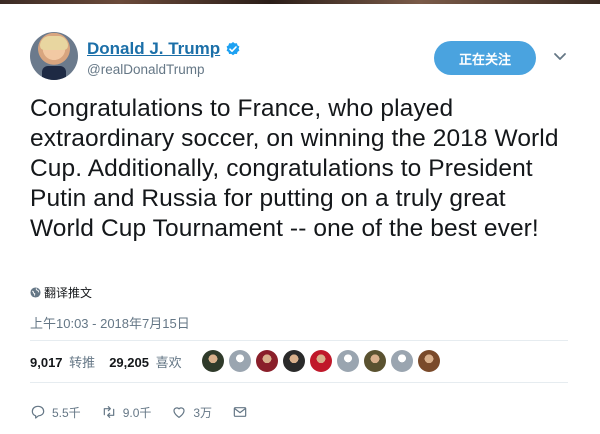 The width and height of the screenshot is (600, 434). I want to click on reply-icon, so click(38, 412).